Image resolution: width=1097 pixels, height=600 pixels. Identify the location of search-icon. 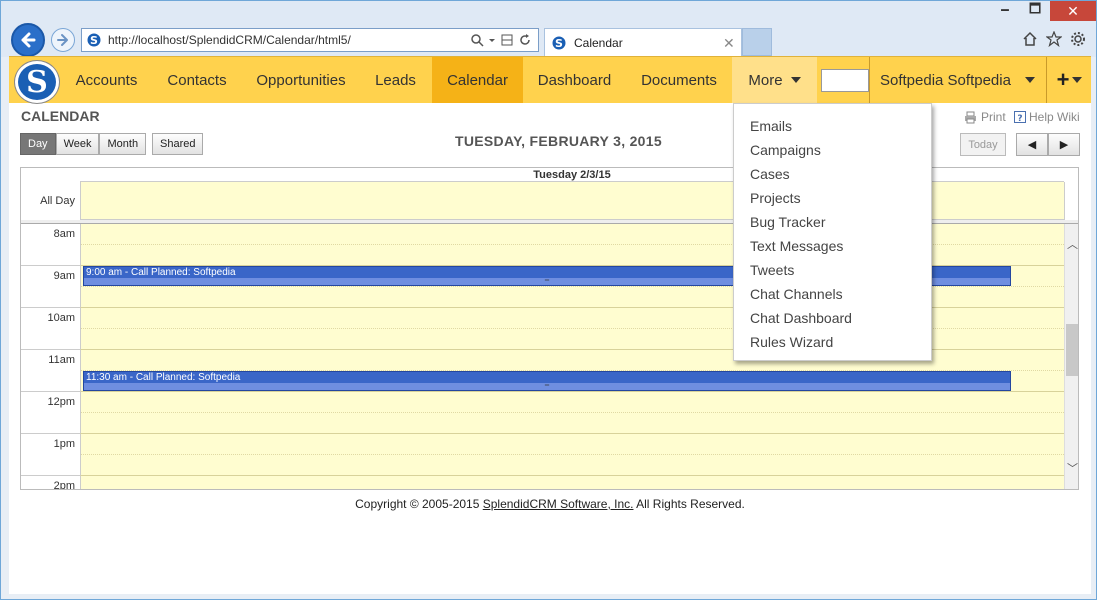
(477, 40).